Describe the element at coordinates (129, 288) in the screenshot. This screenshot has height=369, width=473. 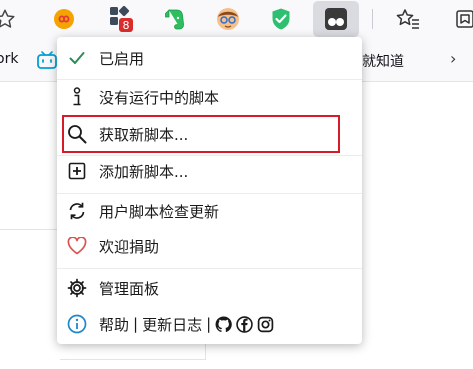
I see `menu-item-dashboard-label: 管理面板` at that location.